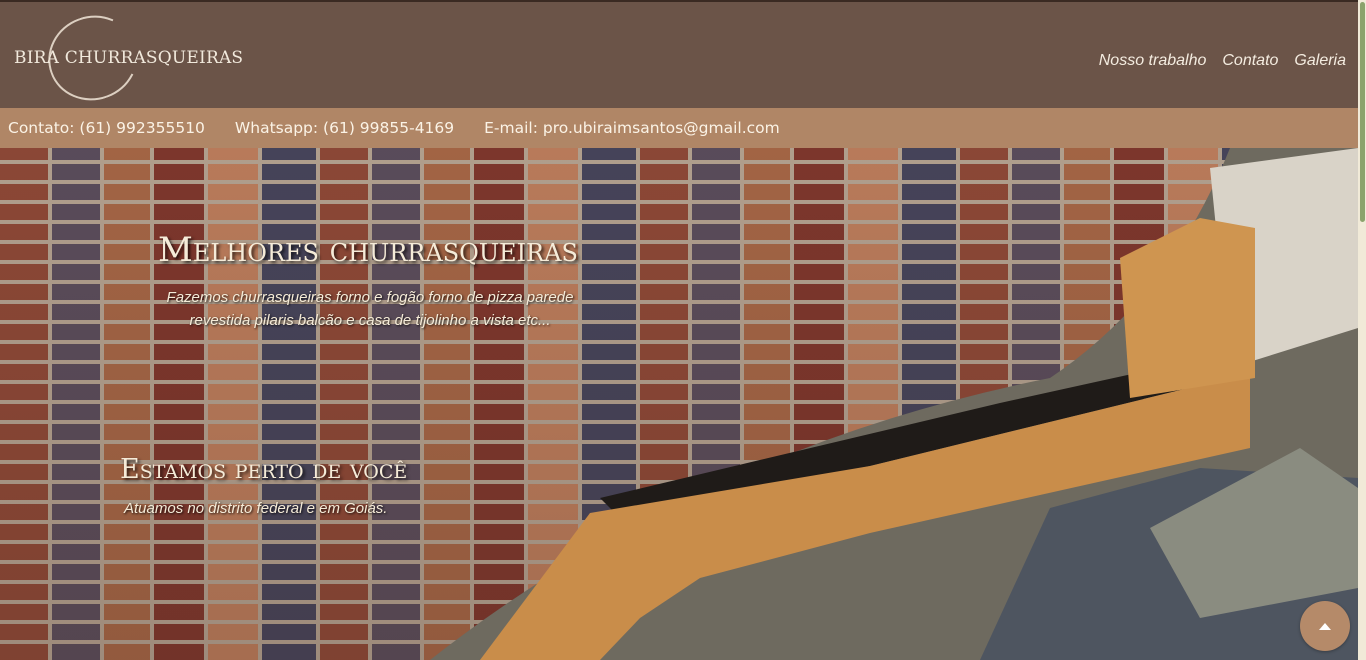 The height and width of the screenshot is (660, 1366). What do you see at coordinates (1153, 61) in the screenshot?
I see `nav-link-nosso-trabalho: Nosso trabalho` at bounding box center [1153, 61].